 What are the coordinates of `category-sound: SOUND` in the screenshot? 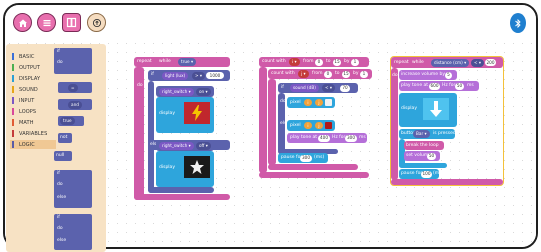 It's located at (25, 89).